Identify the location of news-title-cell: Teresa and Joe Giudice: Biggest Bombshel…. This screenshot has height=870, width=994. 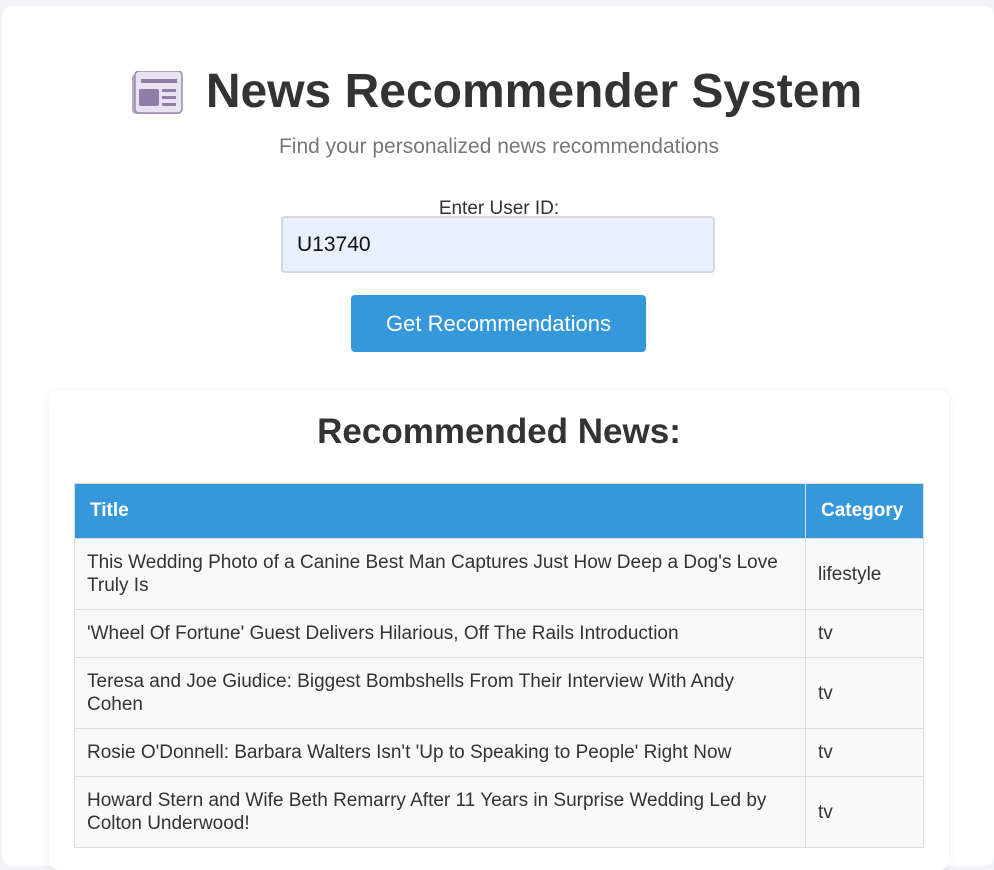
(440, 693).